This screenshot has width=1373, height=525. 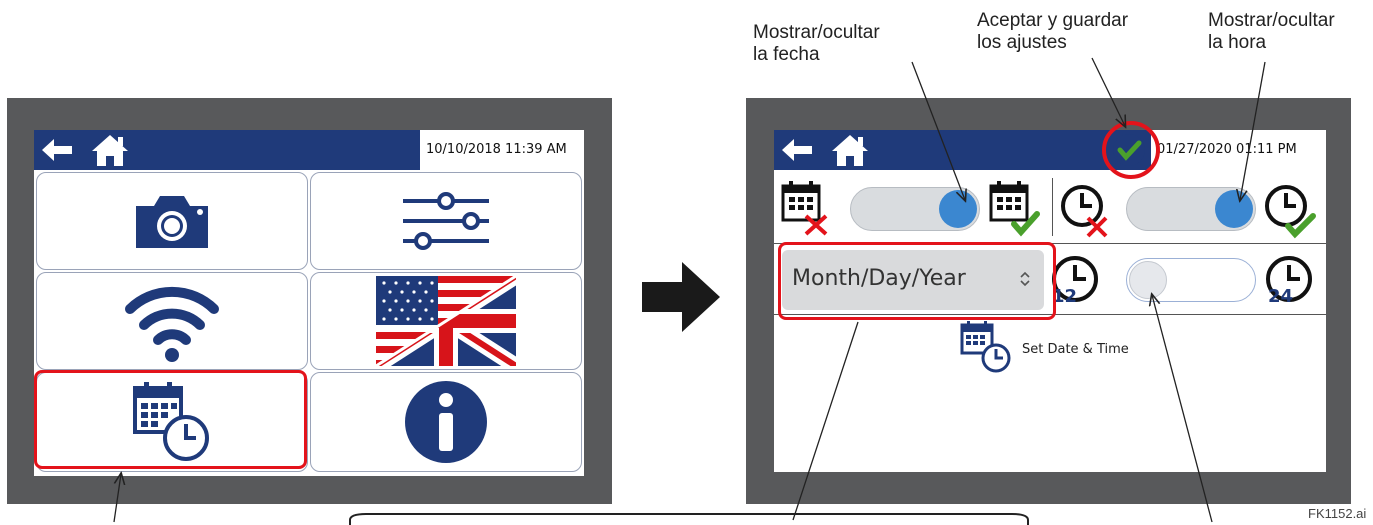 What do you see at coordinates (1337, 513) in the screenshot?
I see `figure-id: FK1152.ai` at bounding box center [1337, 513].